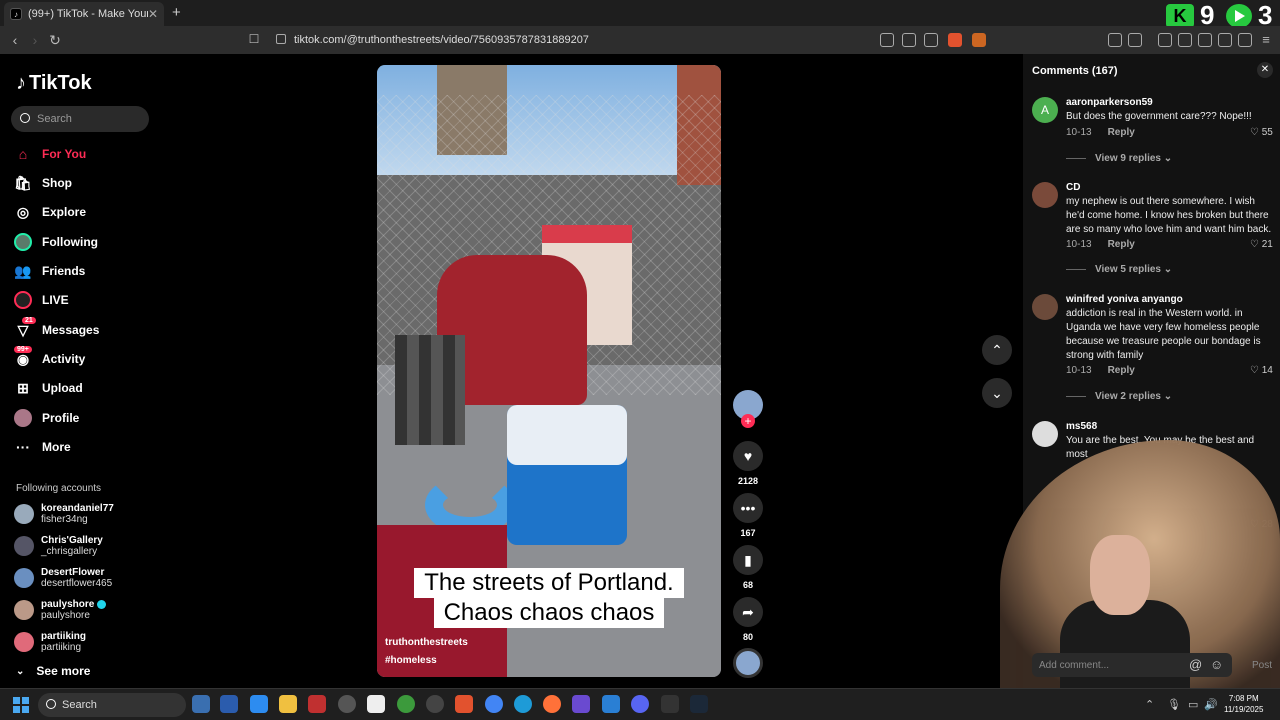 The height and width of the screenshot is (720, 1280). I want to click on taskbar-search: Search, so click(112, 705).